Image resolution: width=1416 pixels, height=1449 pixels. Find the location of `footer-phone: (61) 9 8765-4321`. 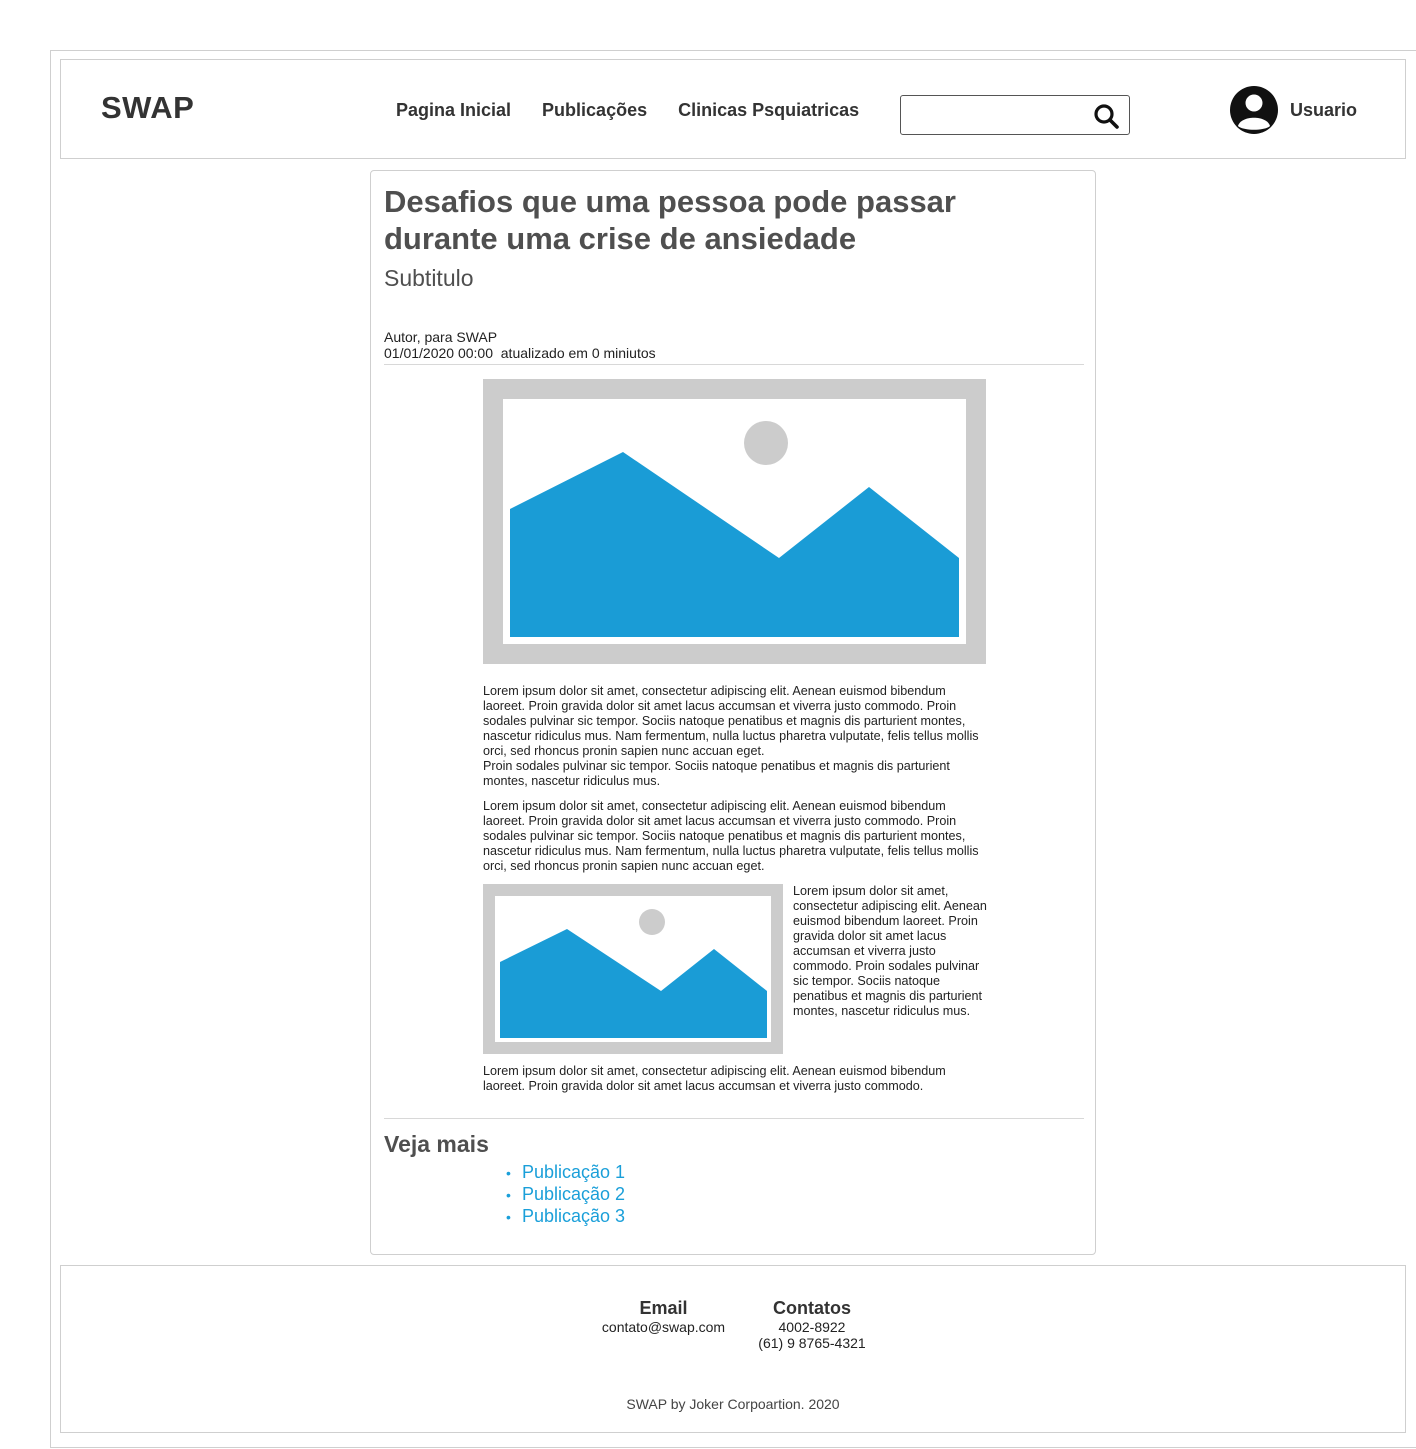

footer-phone: (61) 9 8765-4321 is located at coordinates (812, 1343).